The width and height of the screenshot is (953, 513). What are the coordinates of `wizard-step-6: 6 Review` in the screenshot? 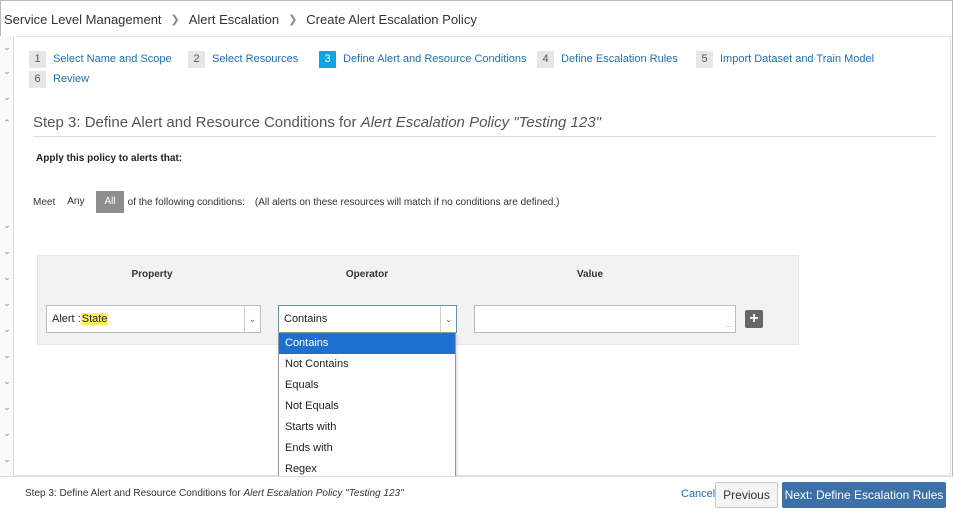 It's located at (59, 79).